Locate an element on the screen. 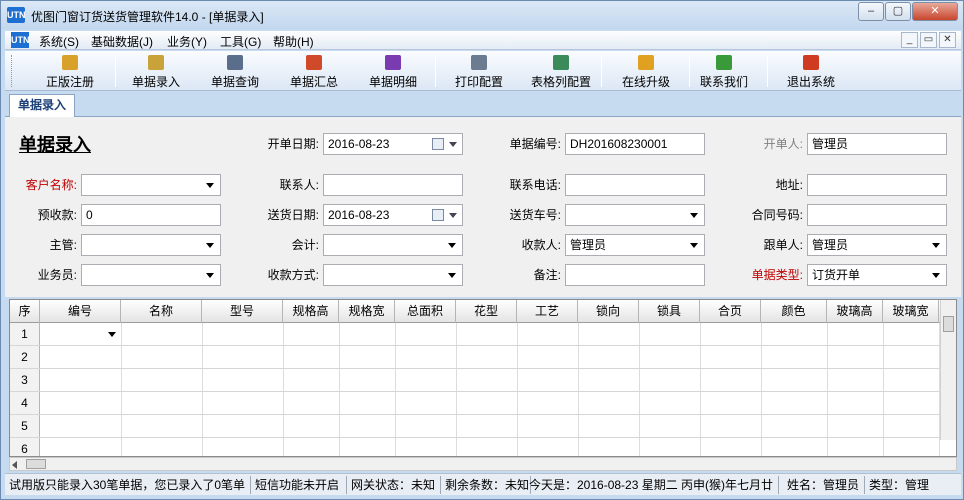  document-query-button: 单据查询 is located at coordinates (235, 71).